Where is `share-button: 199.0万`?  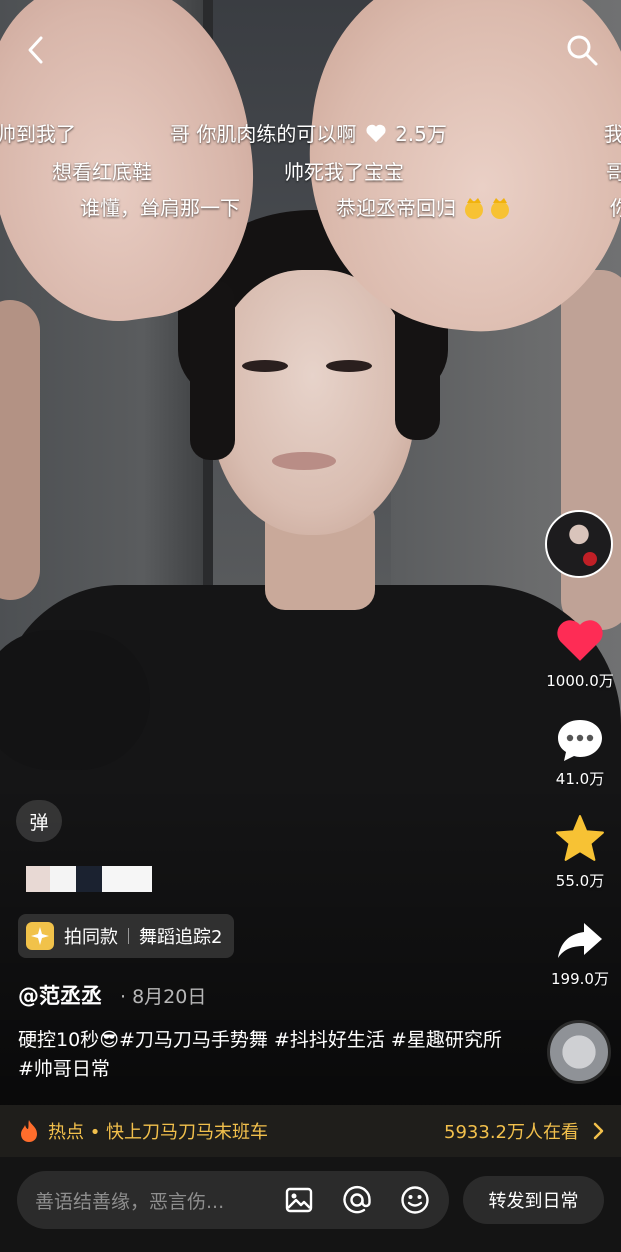
share-button: 199.0万 is located at coordinates (580, 954).